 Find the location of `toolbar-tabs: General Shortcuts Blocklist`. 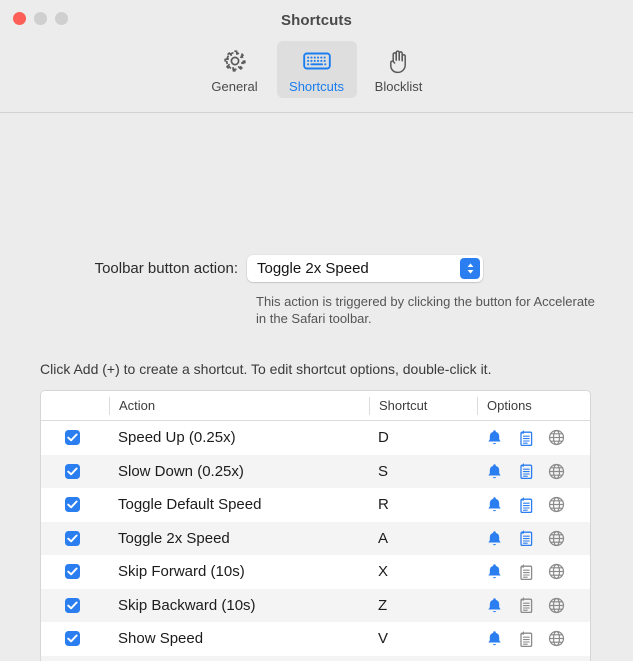

toolbar-tabs: General Shortcuts Blocklist is located at coordinates (316, 69).